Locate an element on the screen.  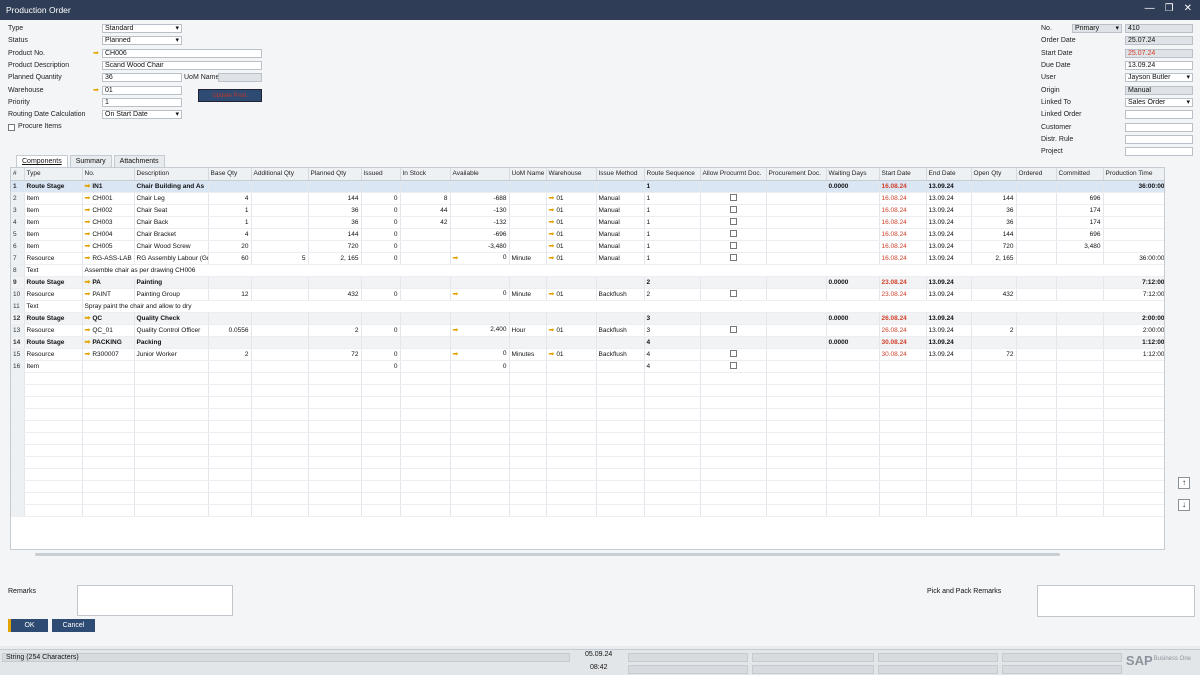
cell-base: 0.0556 is located at coordinates (230, 330).